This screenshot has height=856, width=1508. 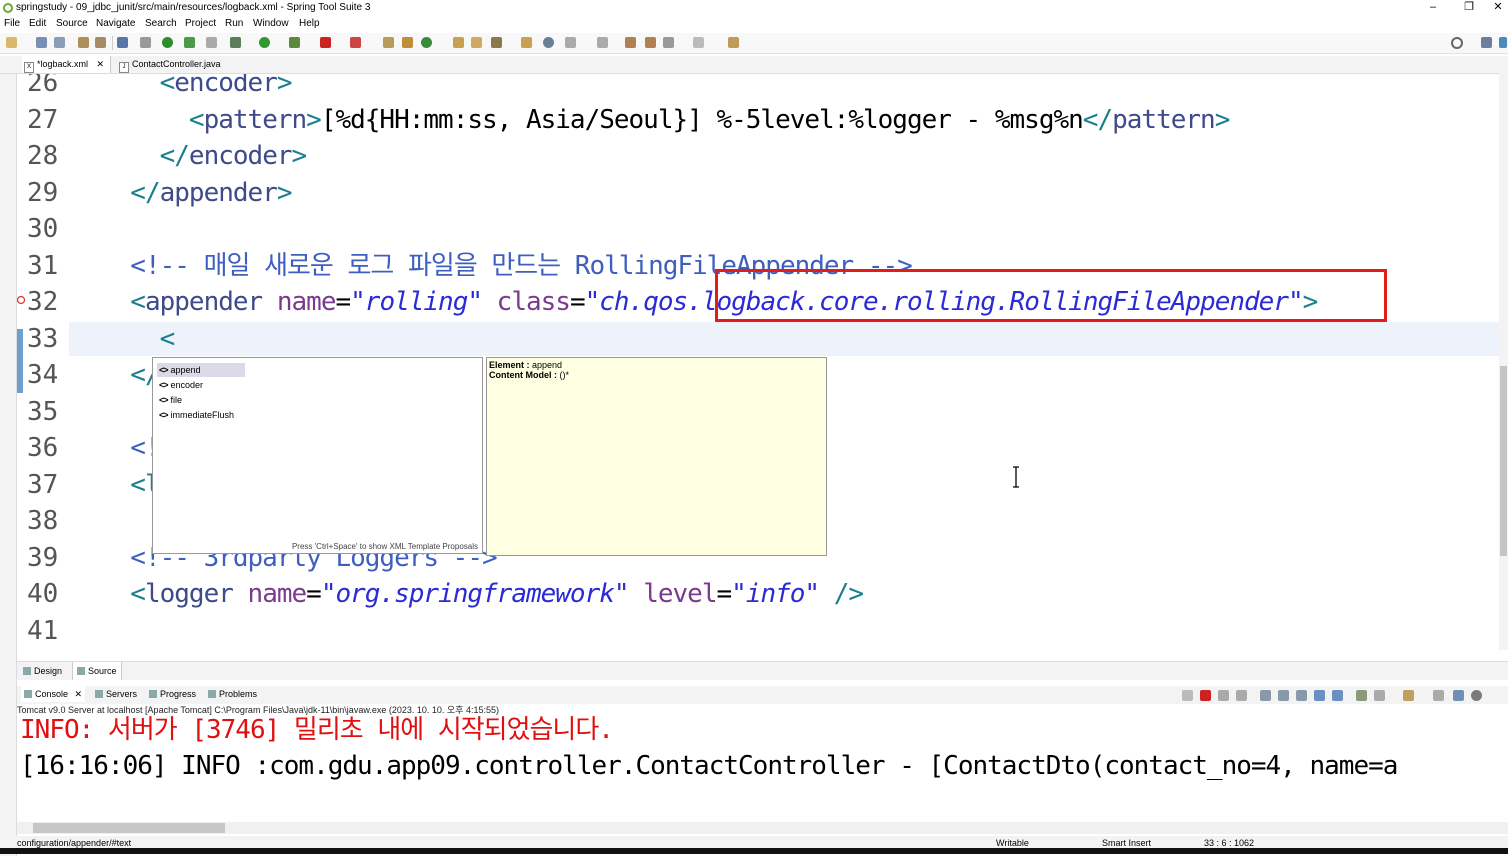 What do you see at coordinates (172, 694) in the screenshot?
I see `tab-progress: Progress` at bounding box center [172, 694].